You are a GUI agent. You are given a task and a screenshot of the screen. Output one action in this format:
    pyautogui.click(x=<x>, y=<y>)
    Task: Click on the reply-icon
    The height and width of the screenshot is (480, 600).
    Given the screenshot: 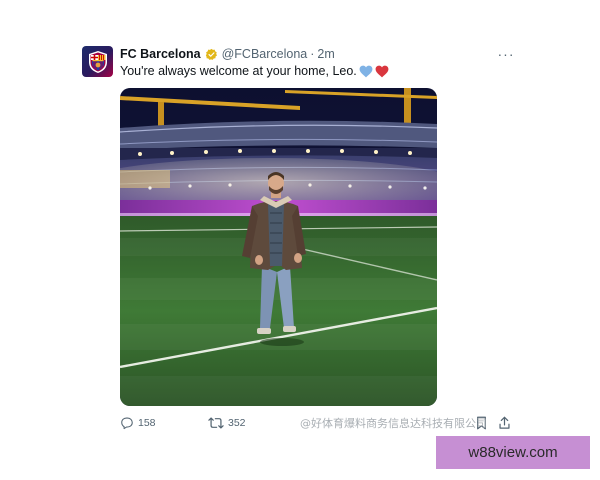 What is the action you would take?
    pyautogui.click(x=127, y=423)
    